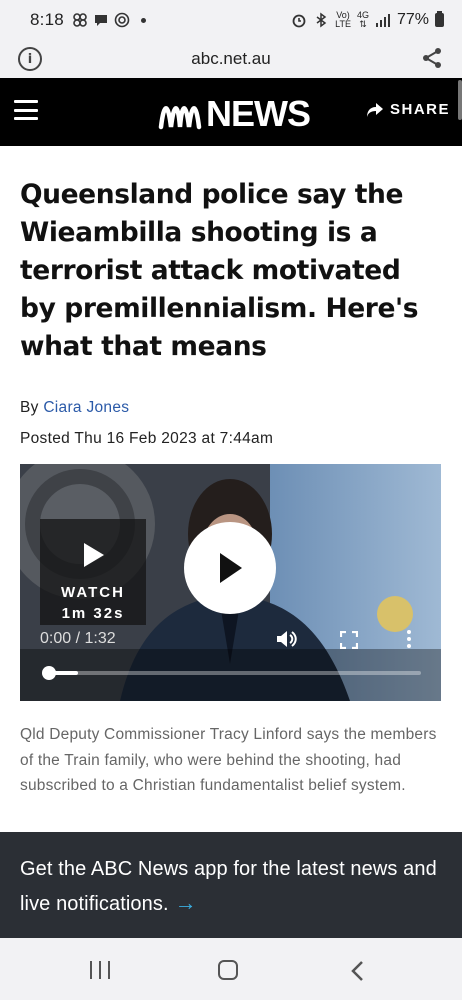  What do you see at coordinates (122, 20) in the screenshot?
I see `target-icon` at bounding box center [122, 20].